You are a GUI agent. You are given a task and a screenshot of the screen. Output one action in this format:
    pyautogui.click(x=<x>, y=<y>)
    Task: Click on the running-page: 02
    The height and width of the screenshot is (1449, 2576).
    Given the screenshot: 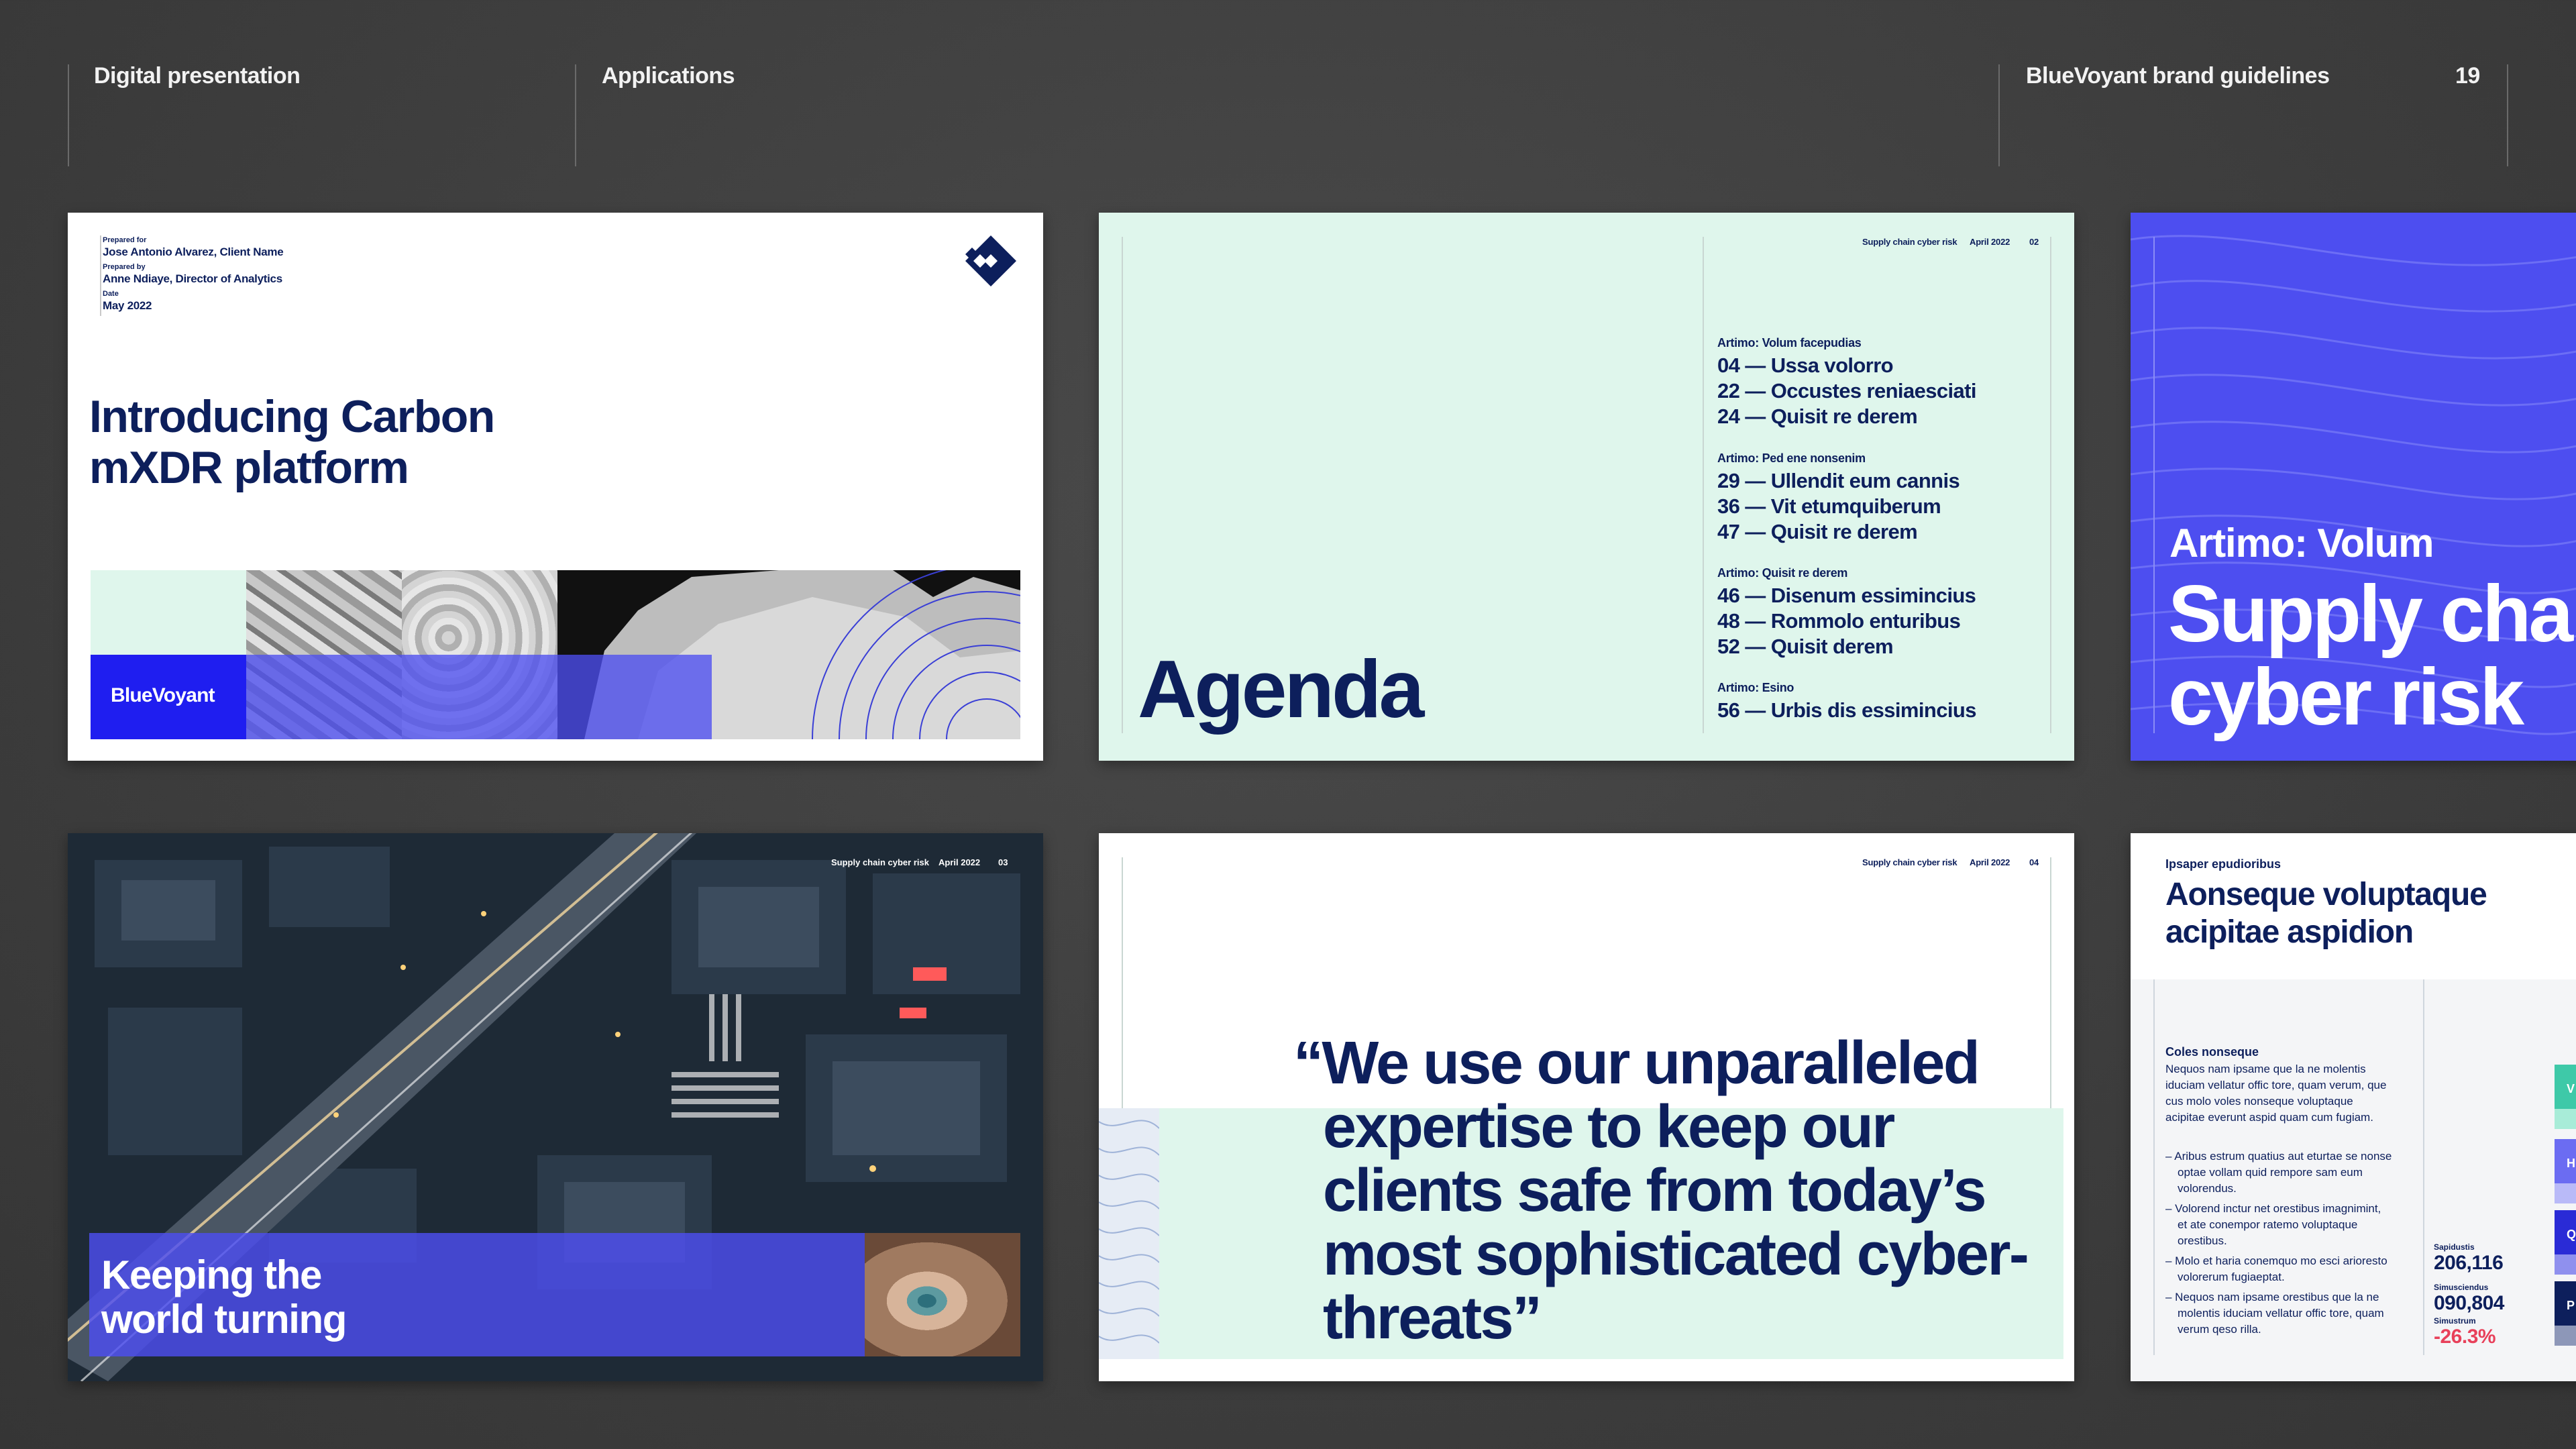 What is the action you would take?
    pyautogui.click(x=2034, y=242)
    